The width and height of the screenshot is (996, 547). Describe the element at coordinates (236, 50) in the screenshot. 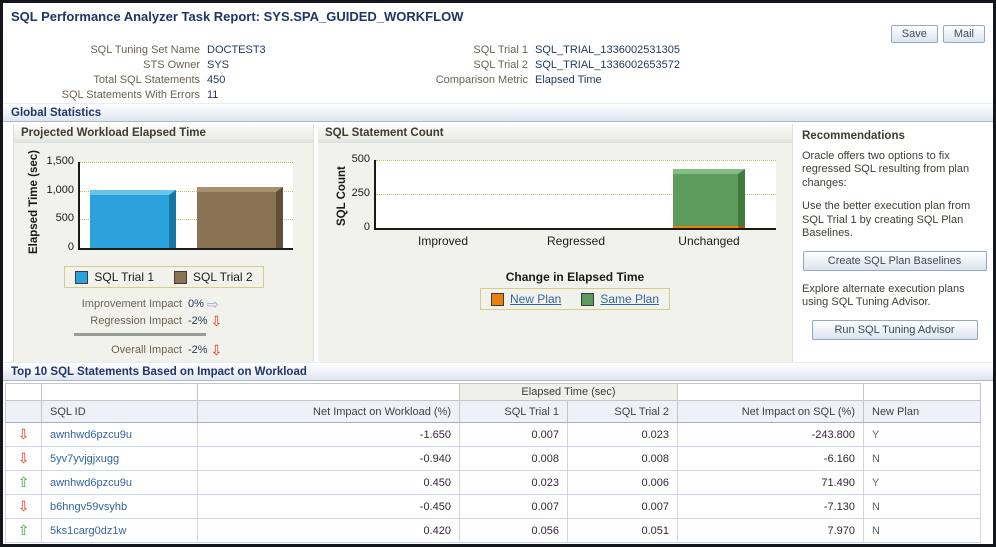

I see `field-value: DOCTEST3` at that location.